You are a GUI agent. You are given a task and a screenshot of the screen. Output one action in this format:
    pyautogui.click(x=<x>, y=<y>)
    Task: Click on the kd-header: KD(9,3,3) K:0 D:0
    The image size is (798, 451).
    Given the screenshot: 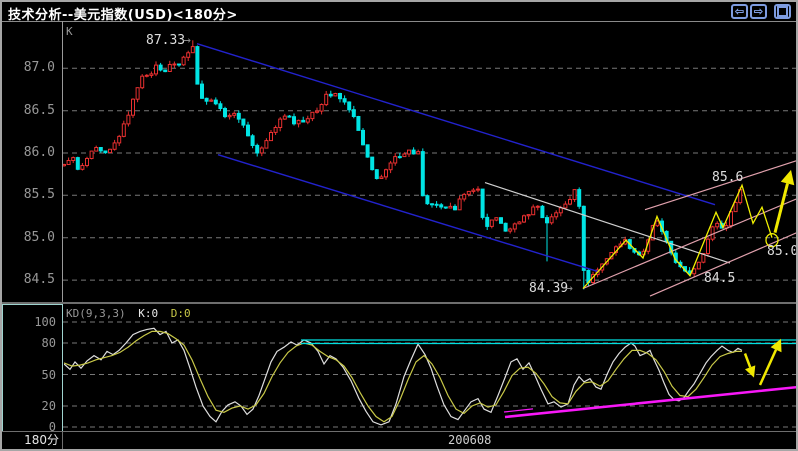 What is the action you would take?
    pyautogui.click(x=128, y=313)
    